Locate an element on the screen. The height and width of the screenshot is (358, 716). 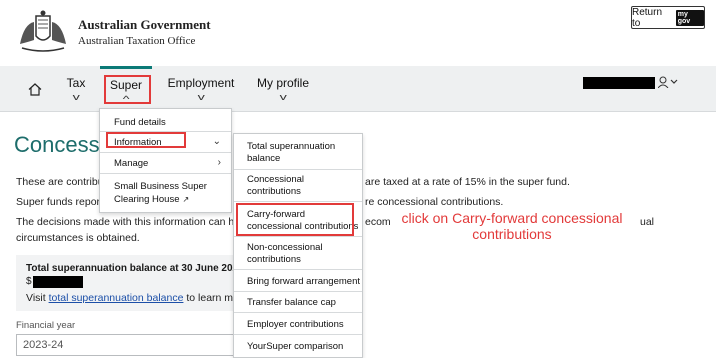
intro-text-1: These are contribu is located at coordinates (60, 182).